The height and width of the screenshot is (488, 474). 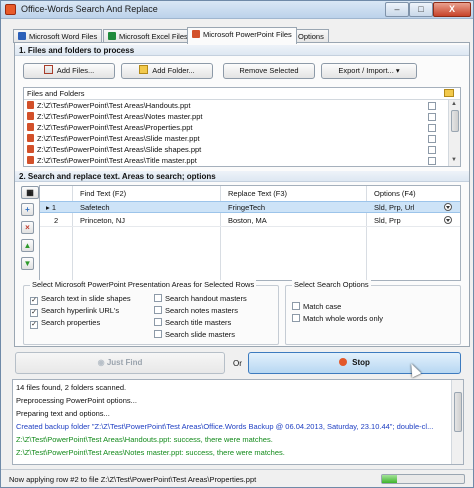 What do you see at coordinates (65, 323) in the screenshot?
I see `checkbox-properties: ✓ Search properties` at bounding box center [65, 323].